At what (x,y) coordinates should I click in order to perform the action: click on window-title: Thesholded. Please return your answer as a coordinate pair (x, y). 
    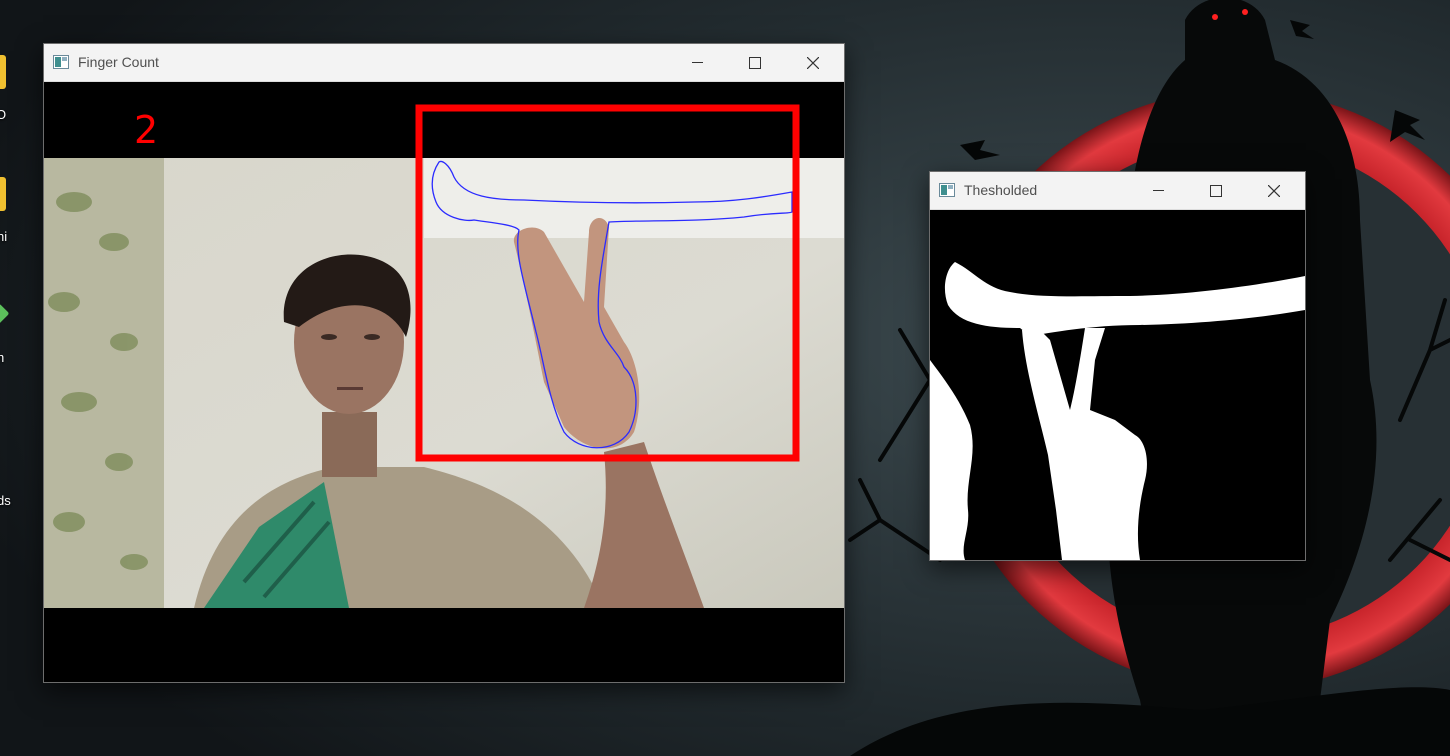
    Looking at the image, I should click on (1001, 190).